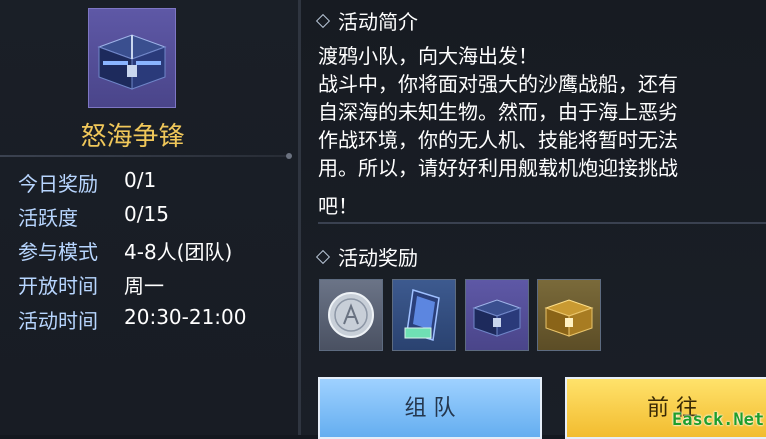 The height and width of the screenshot is (439, 766). I want to click on panel-divider, so click(299, 217).